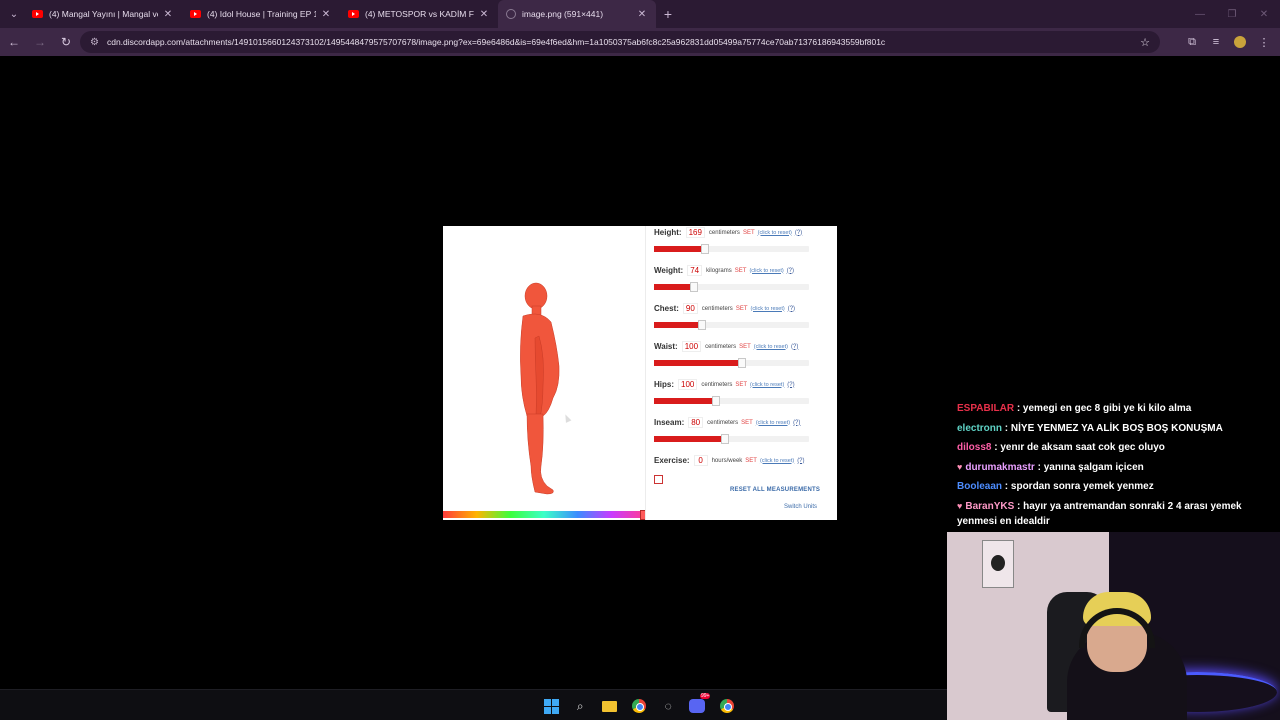 Image resolution: width=1280 pixels, height=720 pixels. I want to click on wall-poster, so click(998, 564).